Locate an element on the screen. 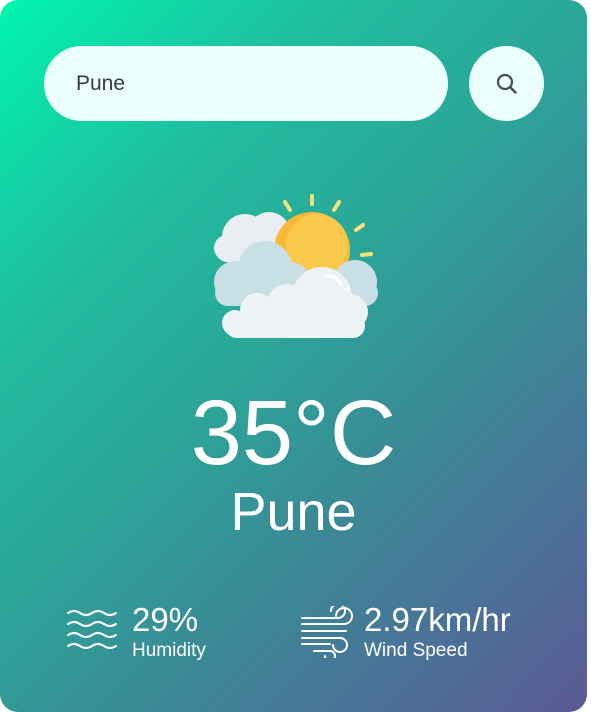 Image resolution: width=591 pixels, height=712 pixels. wind-speed-value: 2.97km/hr is located at coordinates (437, 619).